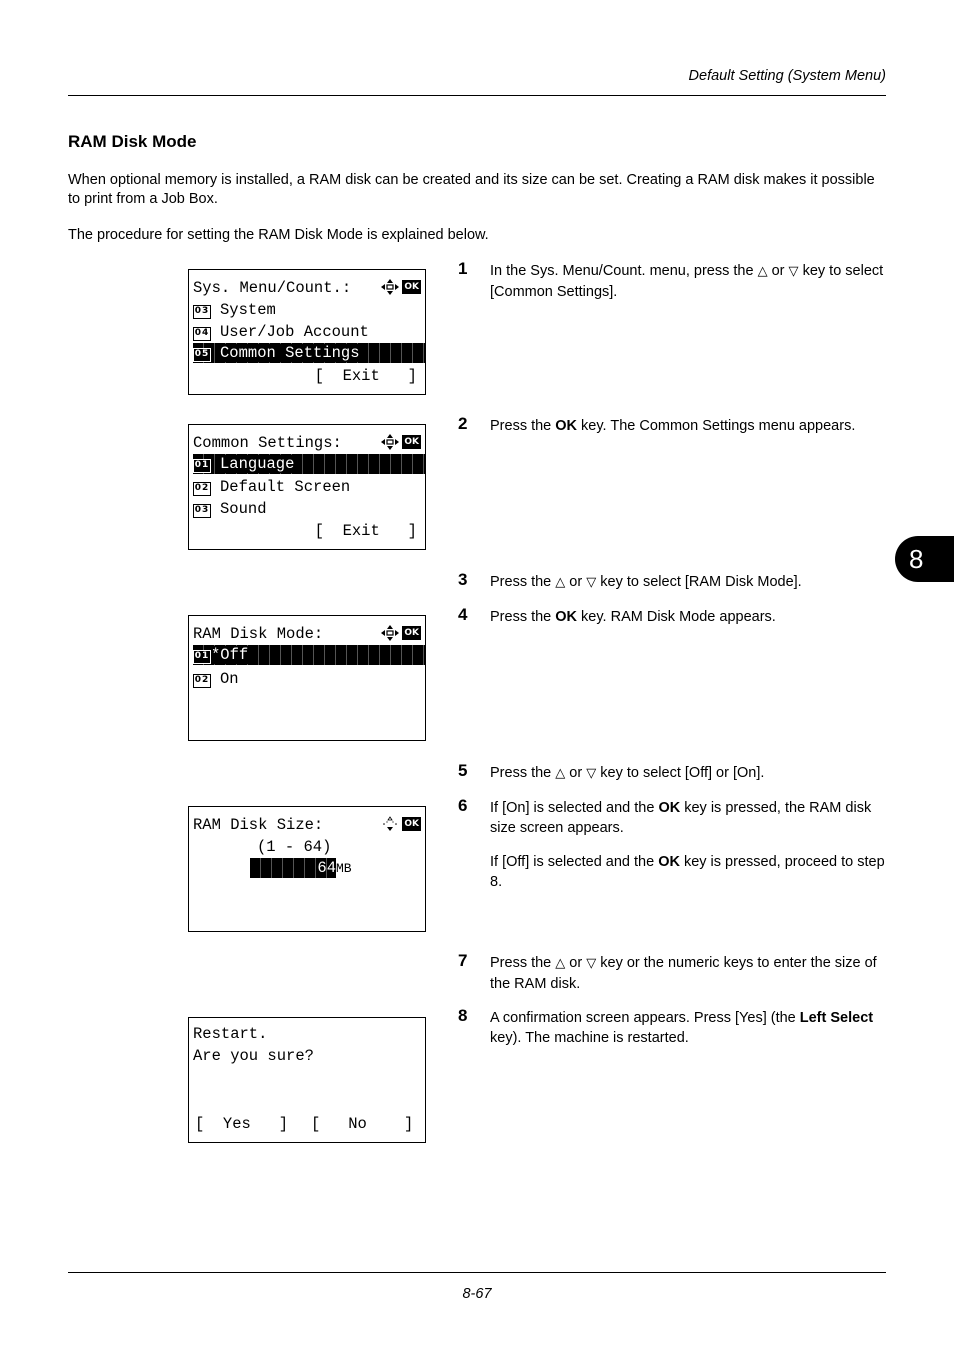  I want to click on text: key to select [Off] or [On]., so click(680, 773).